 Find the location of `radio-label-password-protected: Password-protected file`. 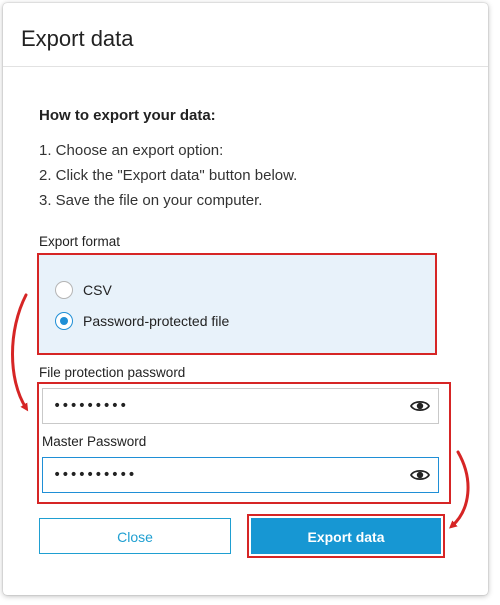

radio-label-password-protected: Password-protected file is located at coordinates (156, 321).